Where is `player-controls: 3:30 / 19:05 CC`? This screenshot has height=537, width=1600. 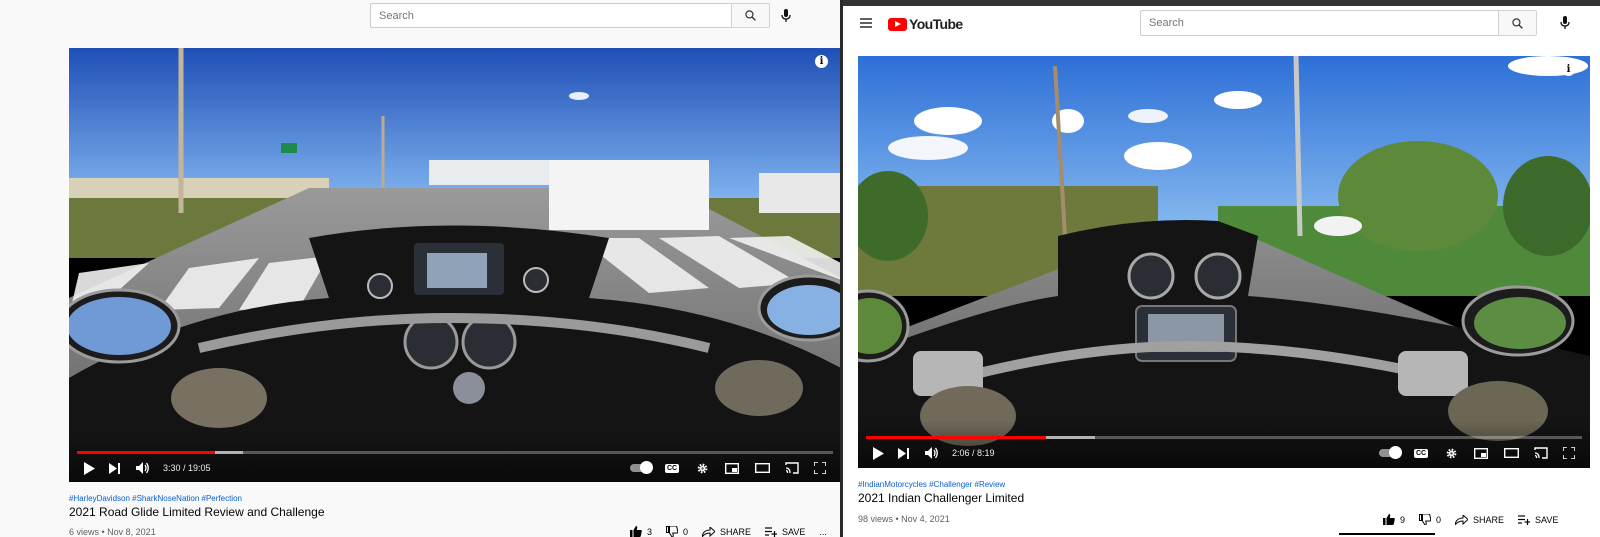
player-controls: 3:30 / 19:05 CC is located at coordinates (454, 468).